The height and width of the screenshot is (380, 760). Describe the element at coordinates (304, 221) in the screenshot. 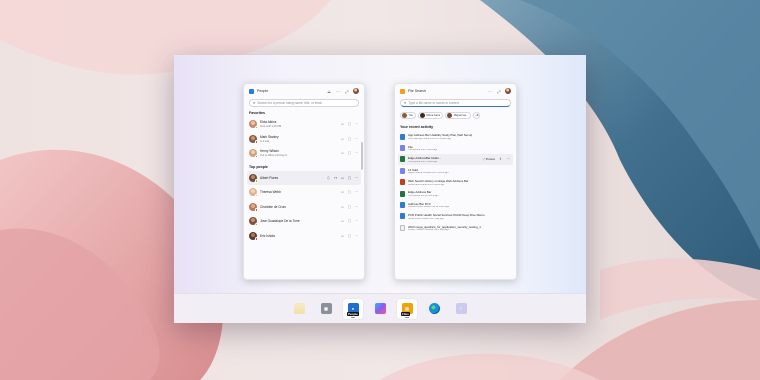

I see `top-person-row: Jose Guadalupe De la Torre ▭ ▢ ···` at that location.